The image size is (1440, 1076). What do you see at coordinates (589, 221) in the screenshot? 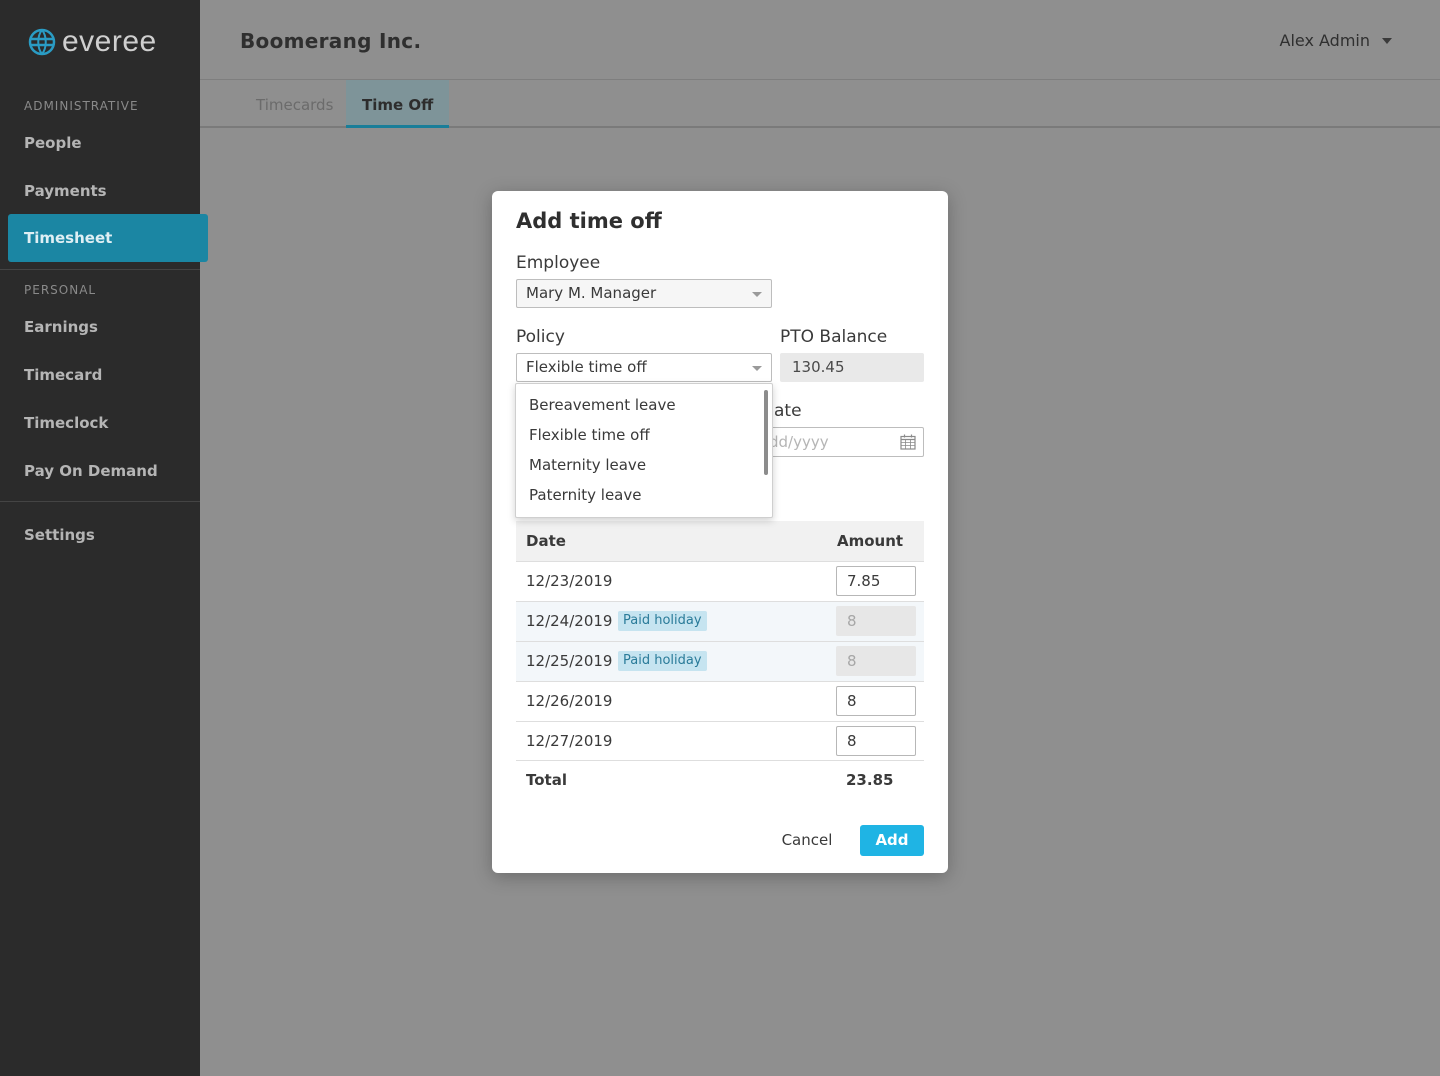
I see `modal-title: Add time off` at bounding box center [589, 221].